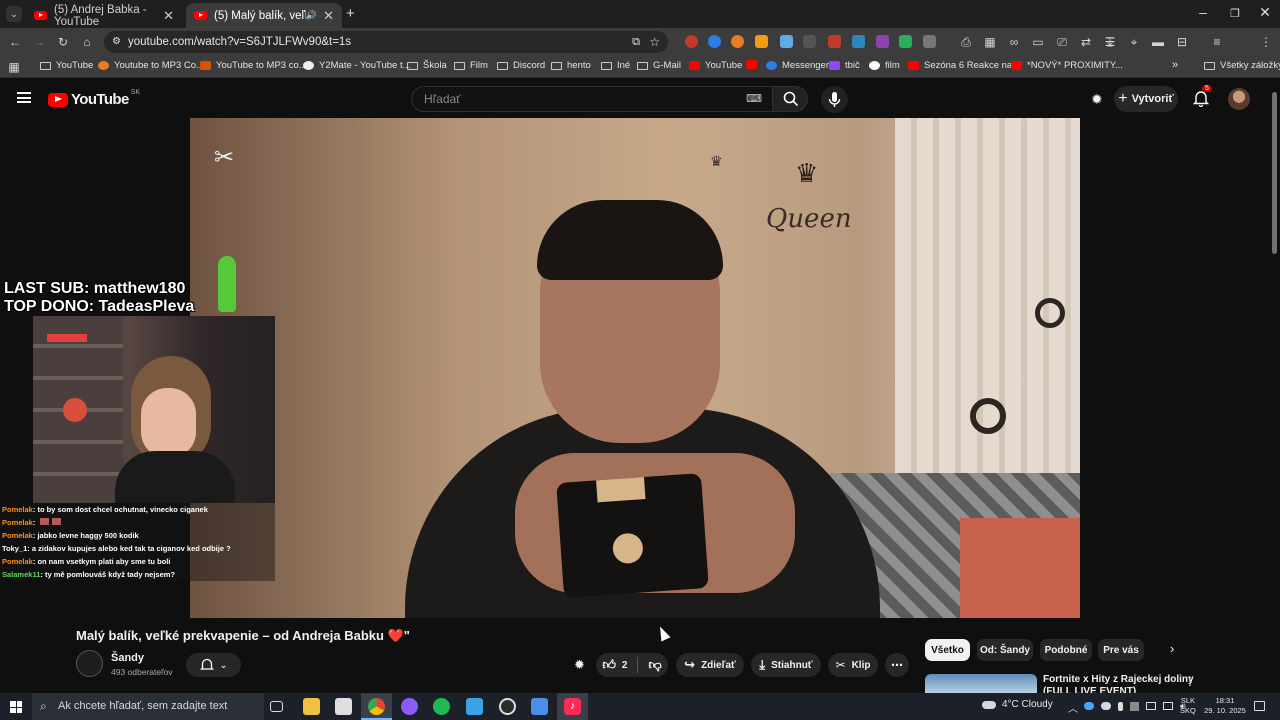  Describe the element at coordinates (116, 42) in the screenshot. I see `site-info-icon: ⚙` at that location.